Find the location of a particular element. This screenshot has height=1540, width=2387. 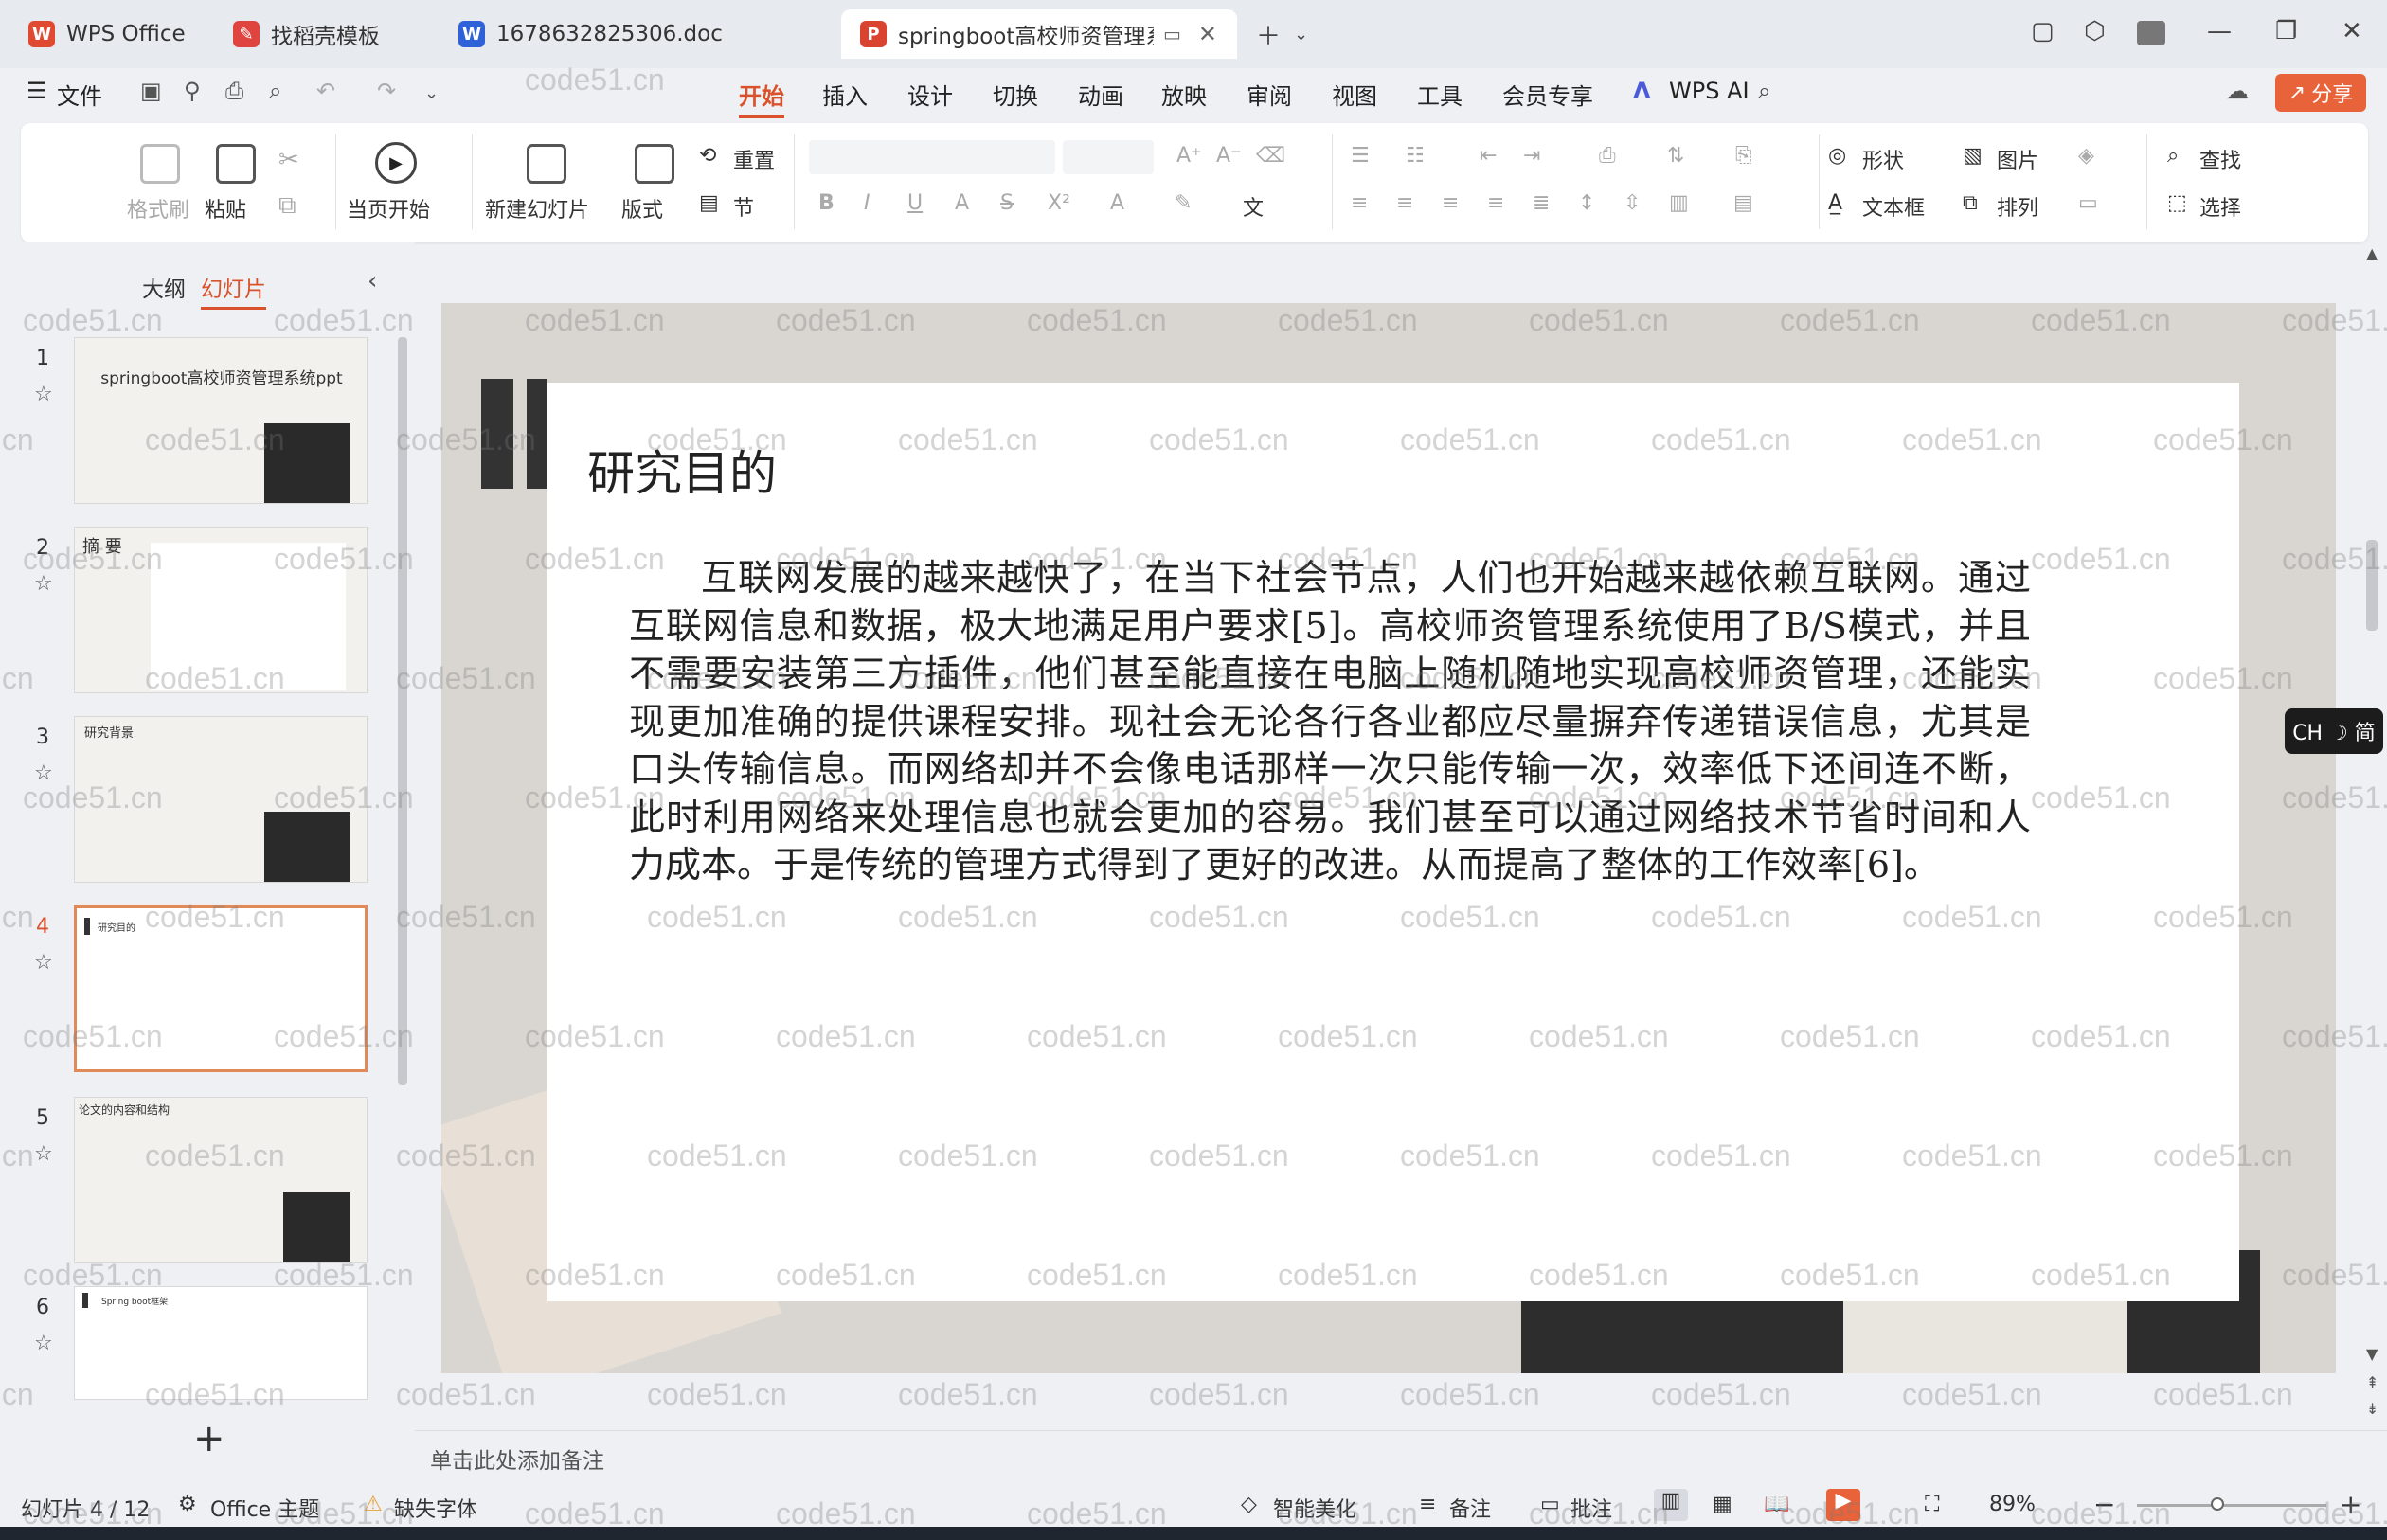

pin-icon: ⚲ is located at coordinates (192, 91).